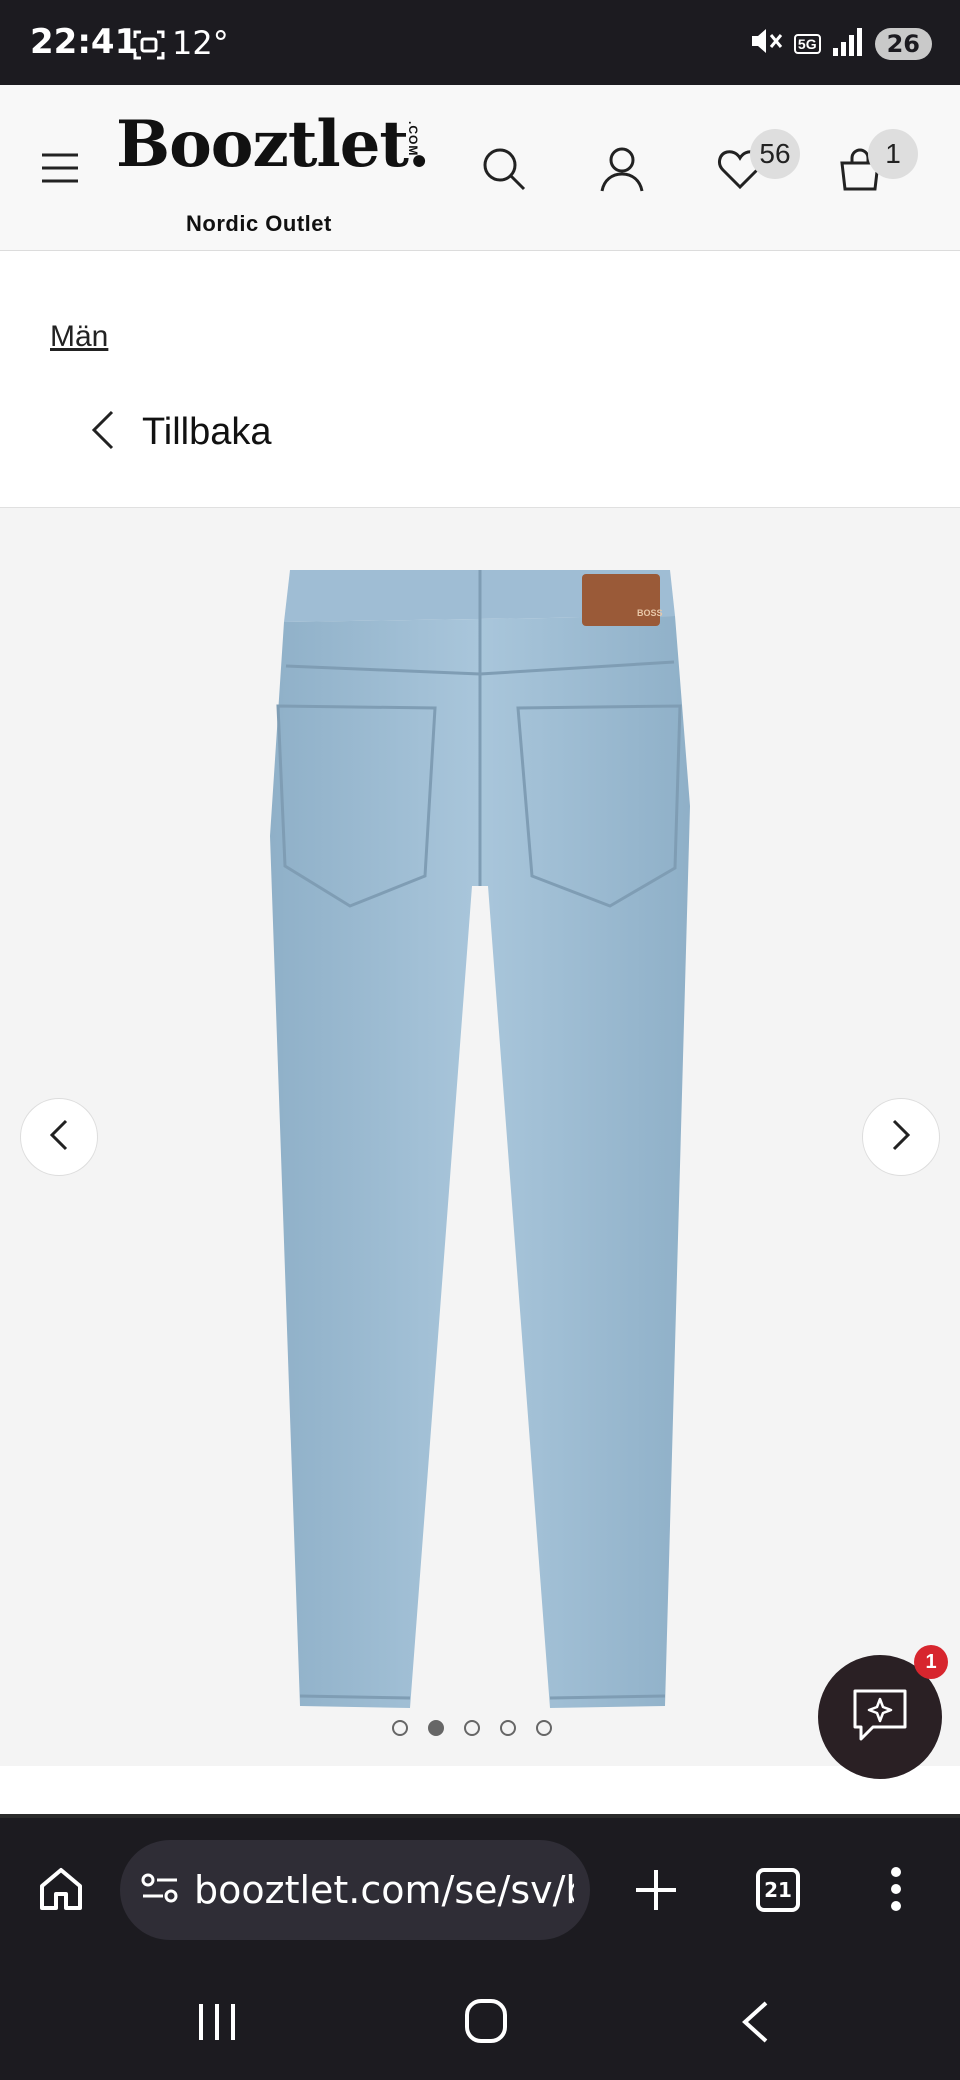 The height and width of the screenshot is (2080, 960). I want to click on url-text: booztlet.com/se/sv/b, so click(384, 1890).